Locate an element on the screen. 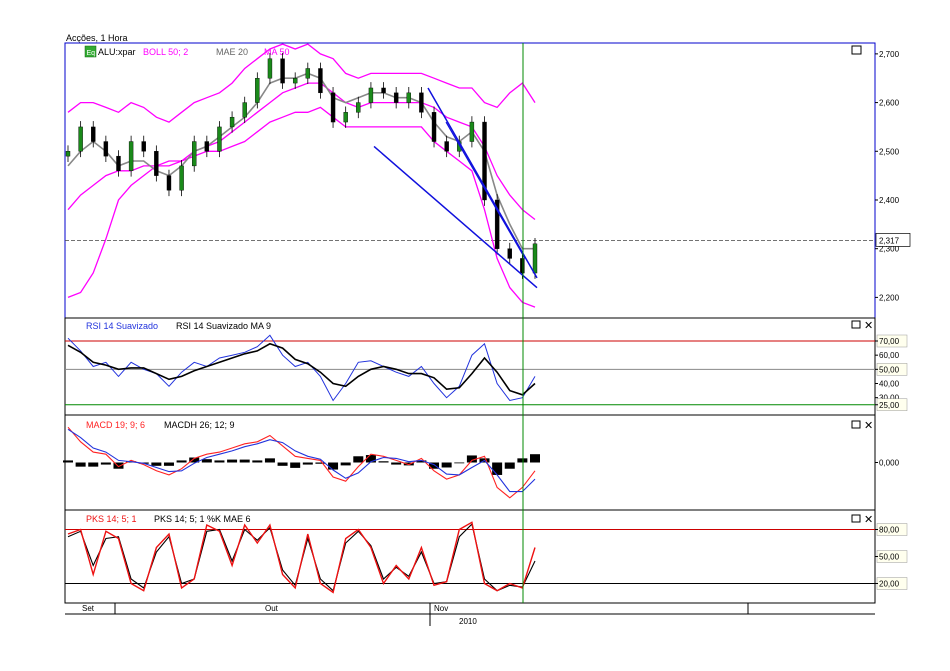 The height and width of the screenshot is (671, 950). rsi-panel: 70,0060,0050,0040,0030,0025,00 is located at coordinates (486, 372).